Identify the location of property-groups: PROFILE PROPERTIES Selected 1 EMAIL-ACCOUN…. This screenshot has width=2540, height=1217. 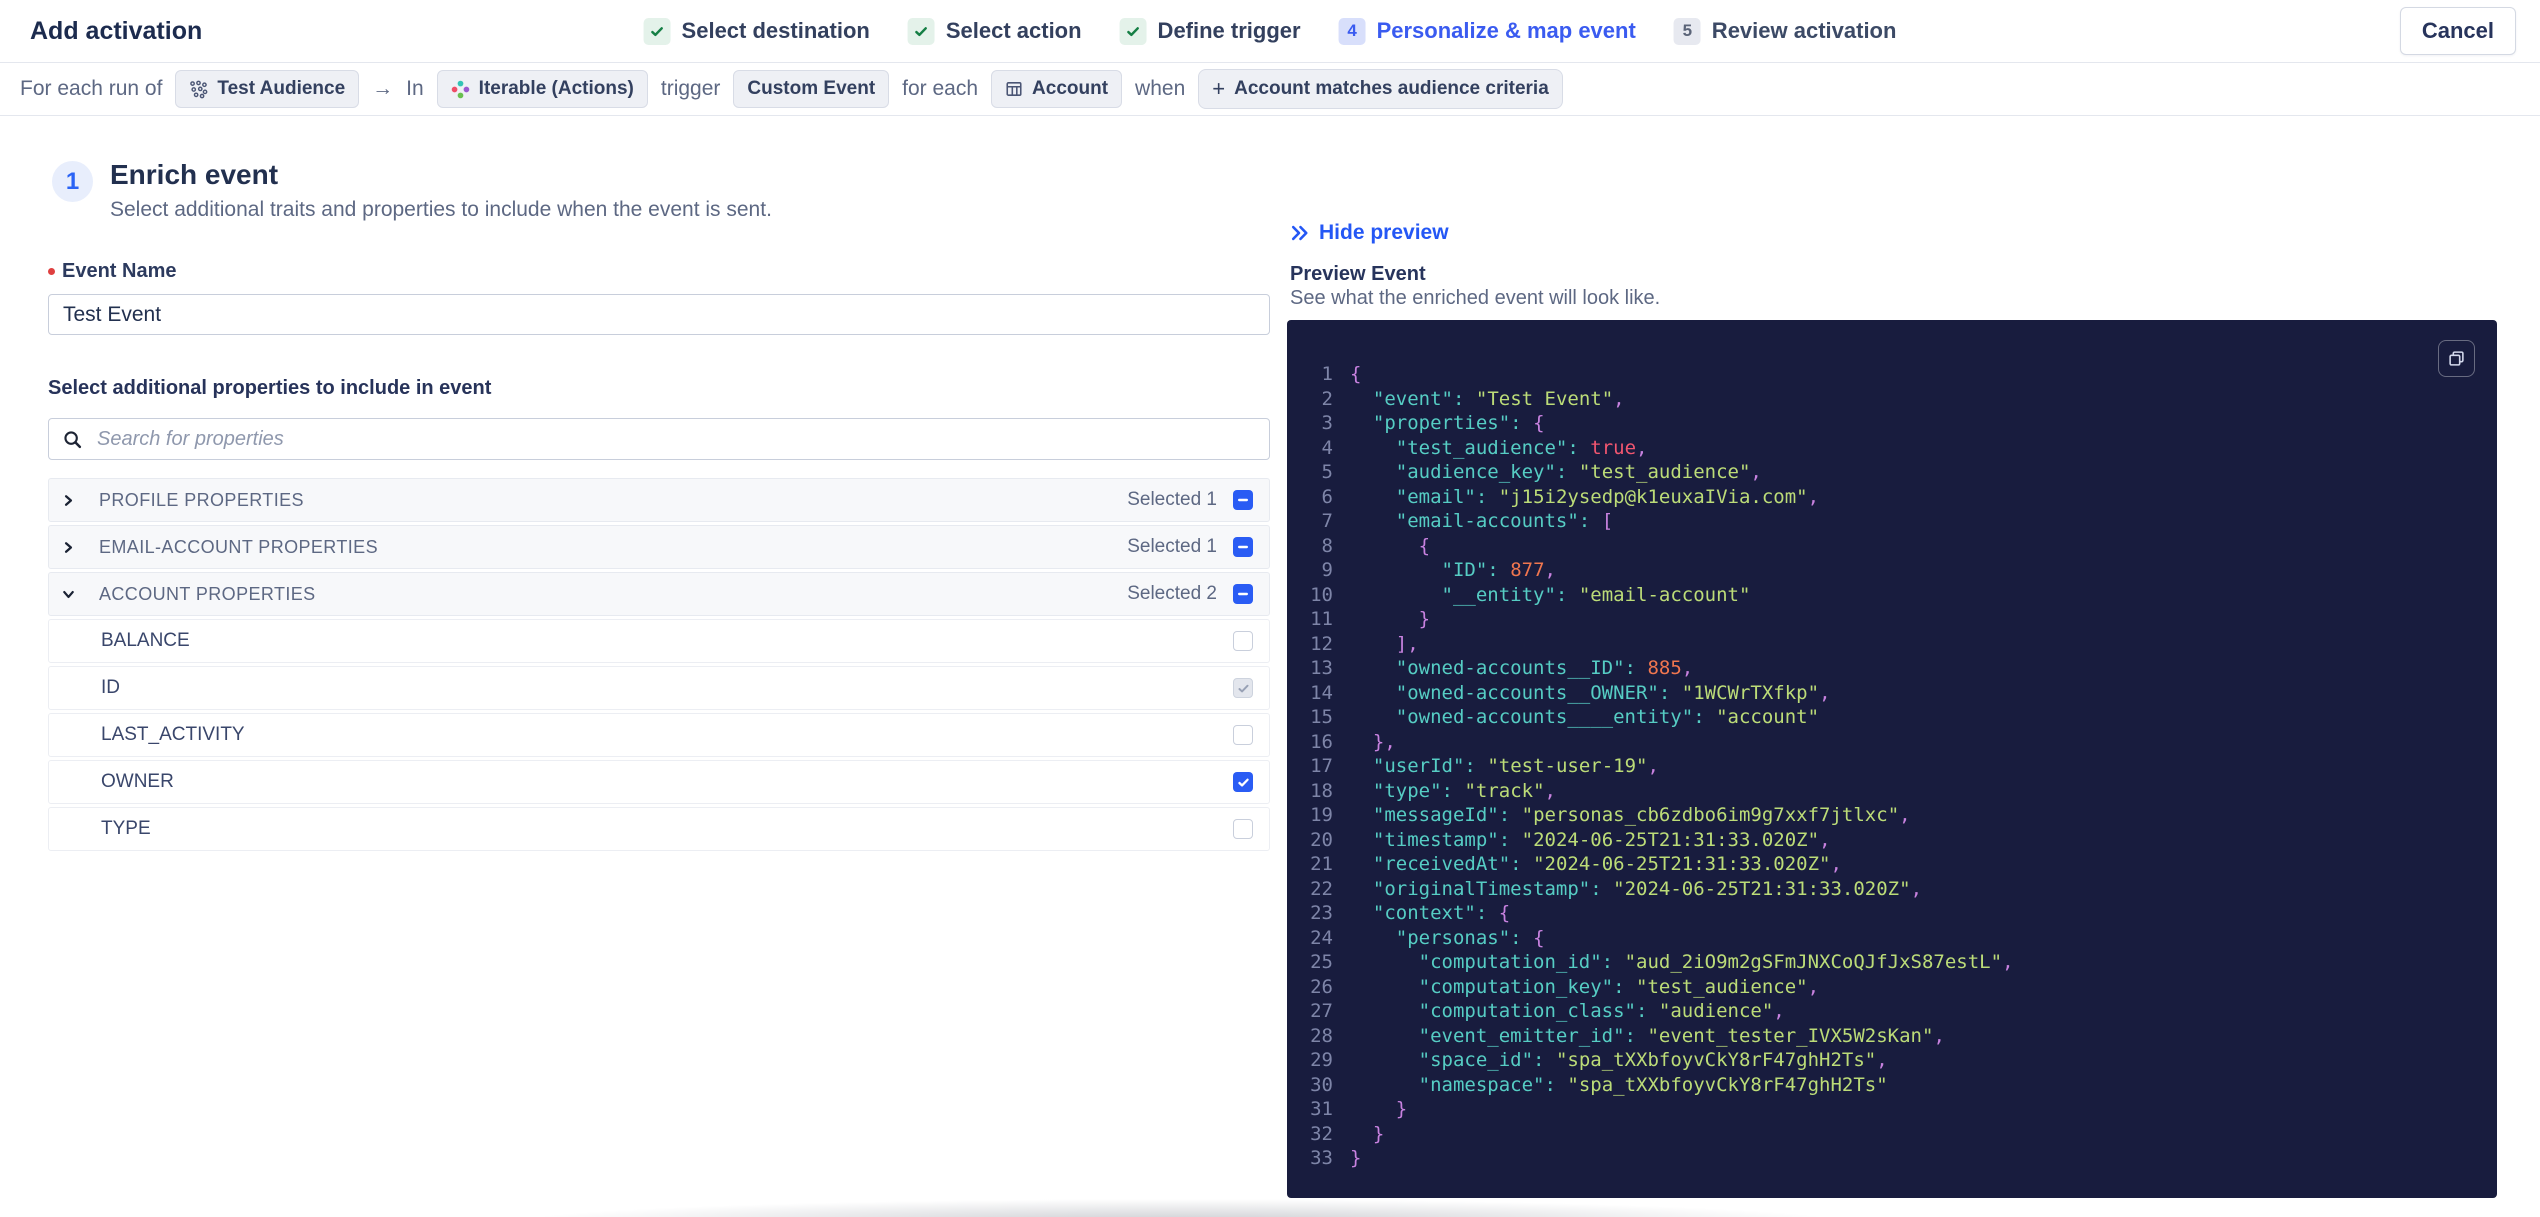
(659, 664).